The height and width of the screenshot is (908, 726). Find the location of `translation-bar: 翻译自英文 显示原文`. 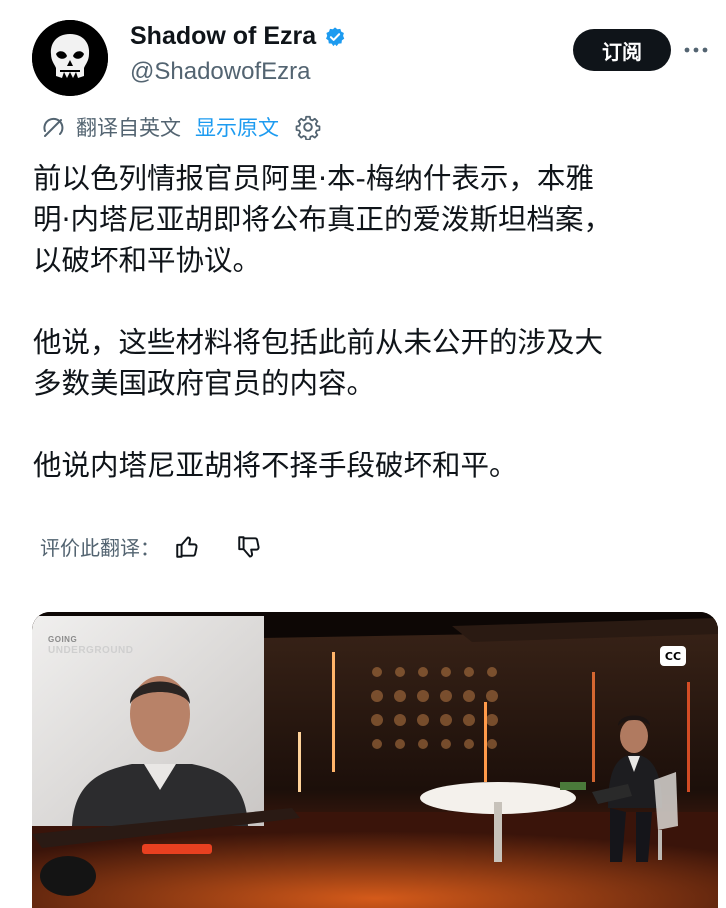

translation-bar: 翻译自英文 显示原文 is located at coordinates (180, 127).